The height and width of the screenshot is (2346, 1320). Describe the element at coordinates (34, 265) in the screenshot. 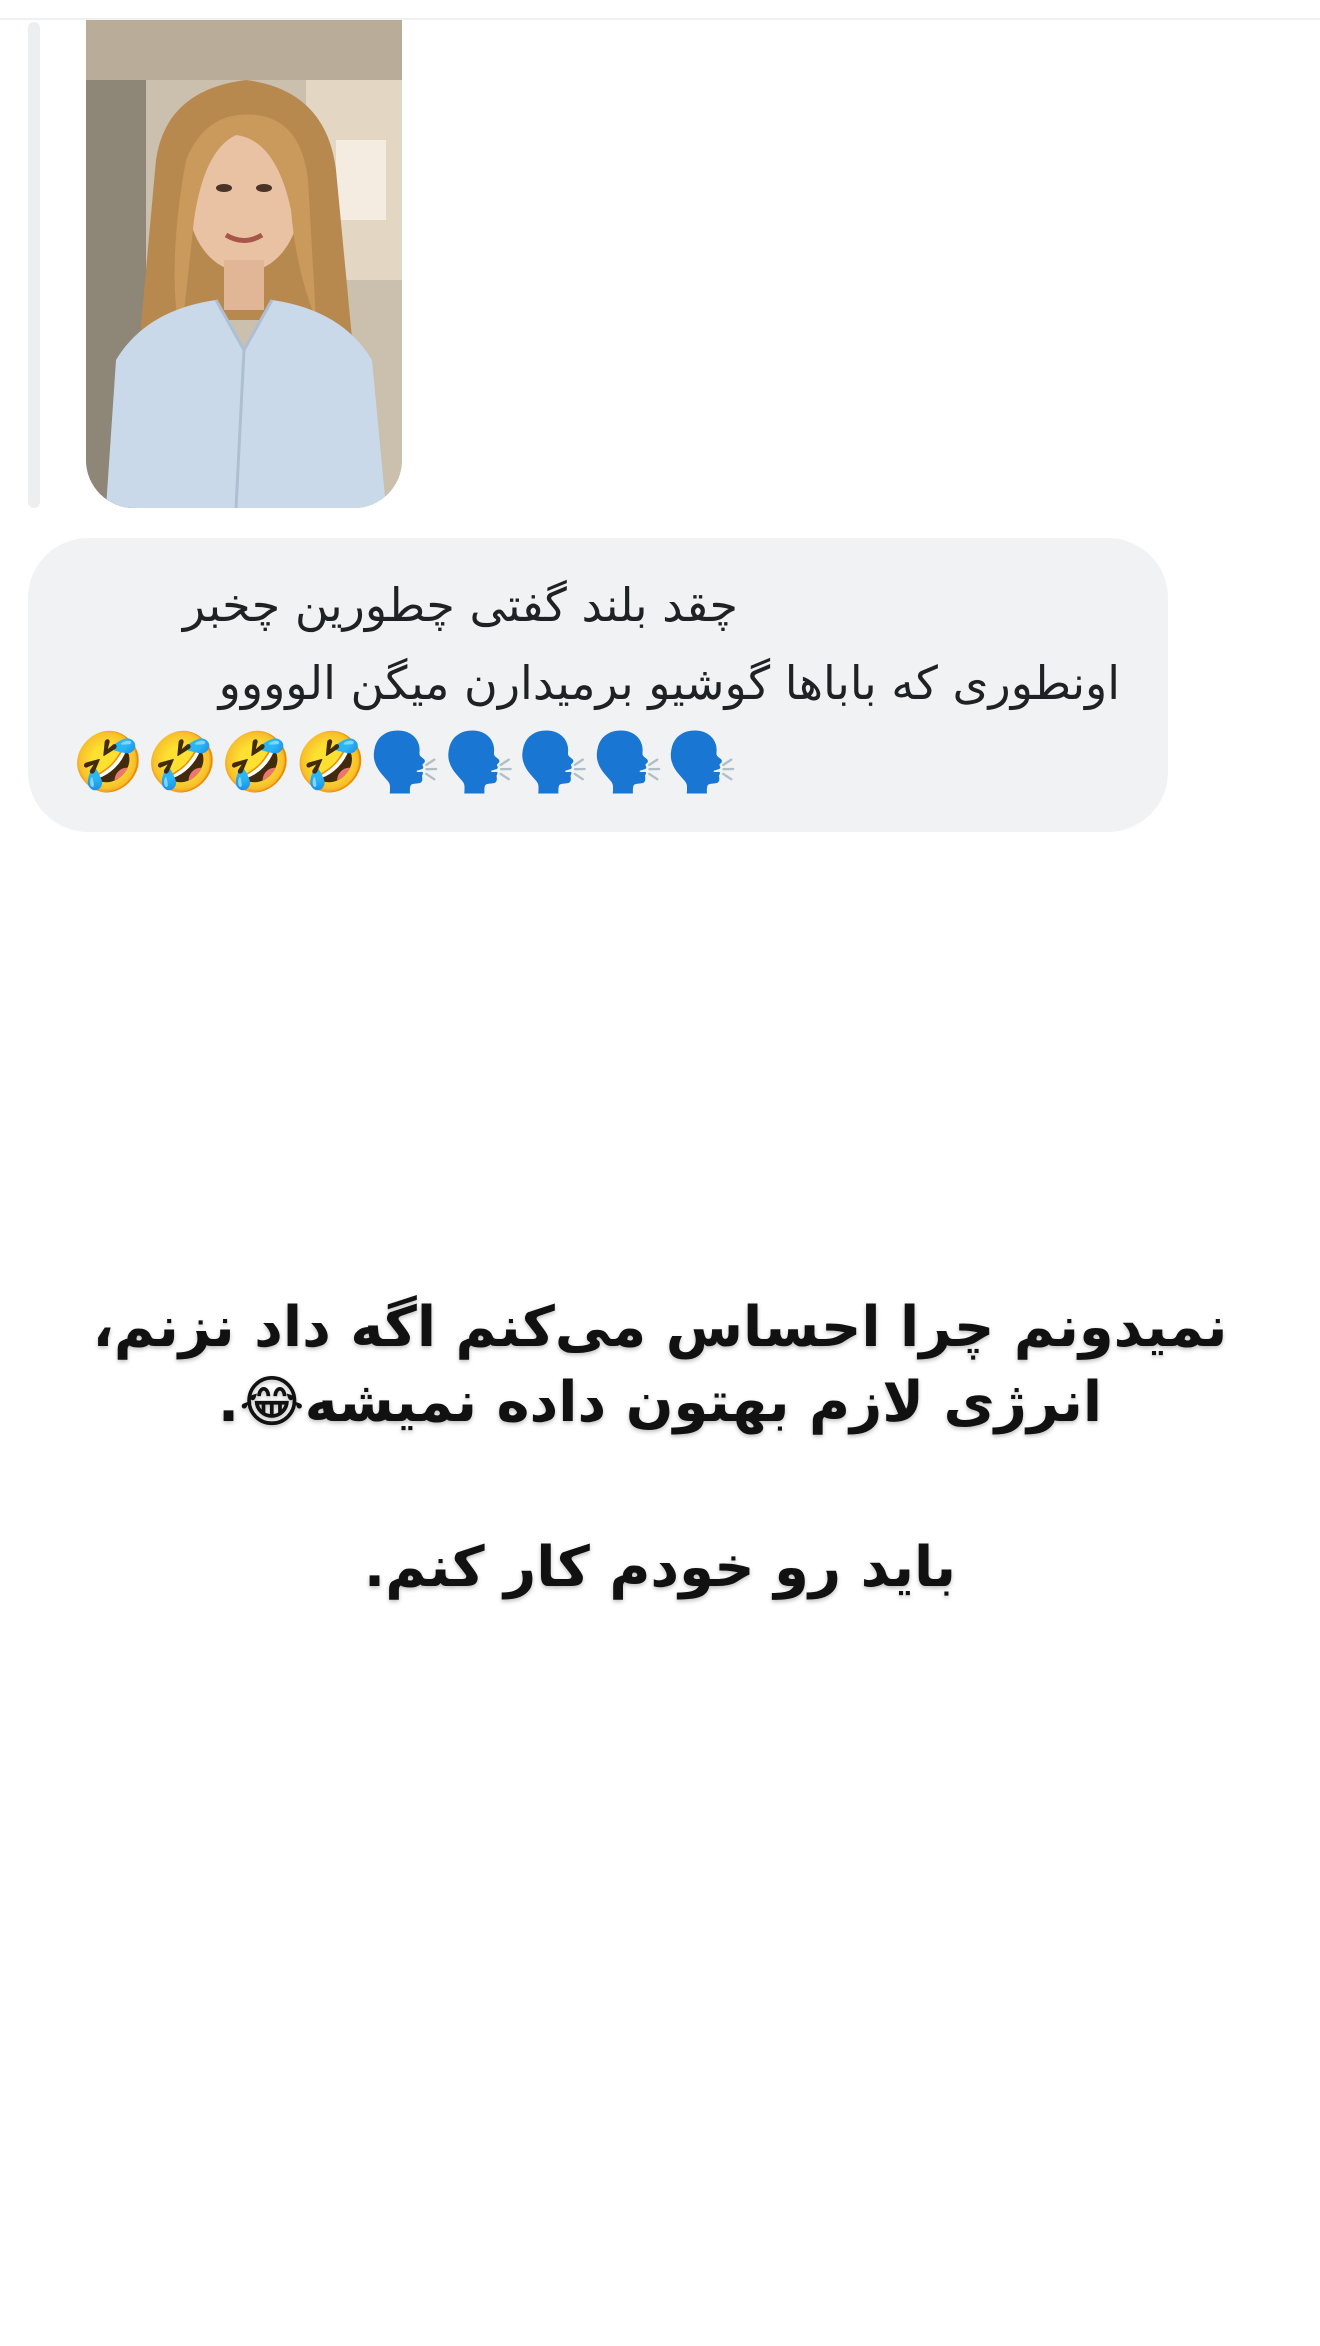

I see `reply-thread-bar` at that location.